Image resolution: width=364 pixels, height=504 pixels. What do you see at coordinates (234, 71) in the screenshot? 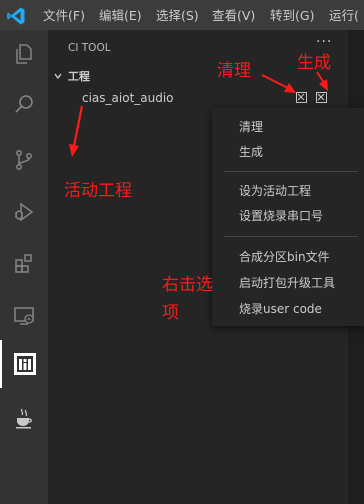
I see `annotation-clean: 清理` at bounding box center [234, 71].